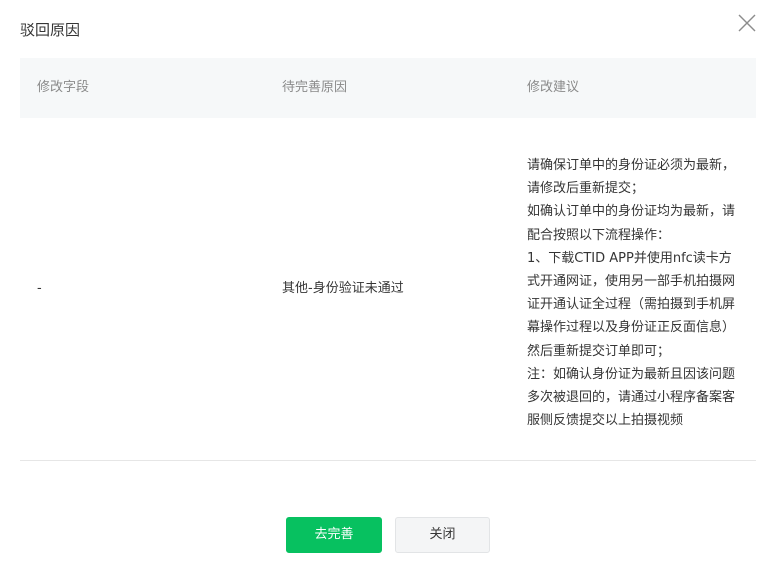 This screenshot has height=564, width=769. What do you see at coordinates (343, 288) in the screenshot?
I see `cell-reason: 其他-身份验证未通过` at bounding box center [343, 288].